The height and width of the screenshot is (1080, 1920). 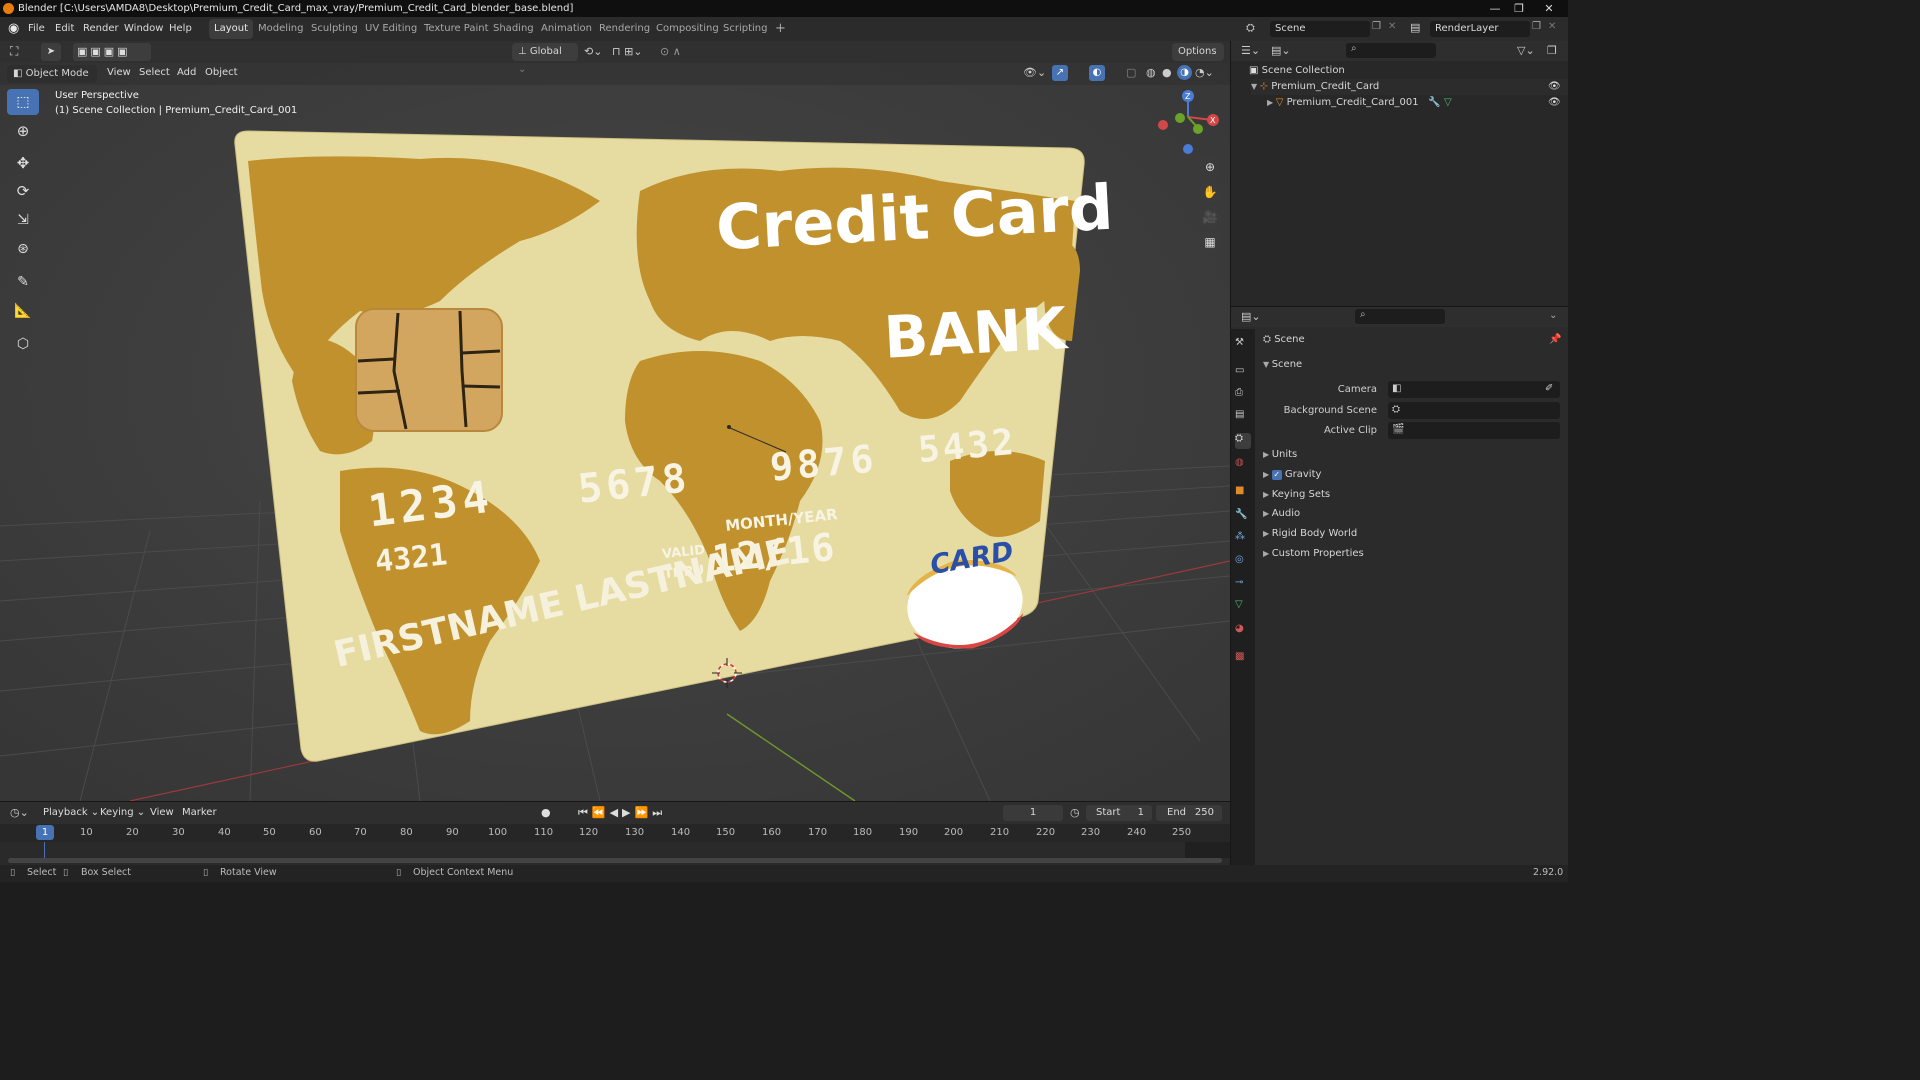 What do you see at coordinates (1243, 465) in the screenshot?
I see `world-tab-icon: ◍` at bounding box center [1243, 465].